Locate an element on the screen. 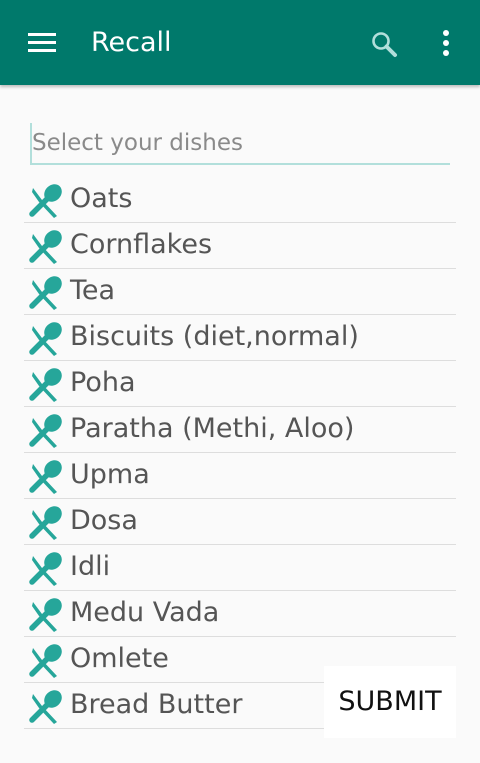 Image resolution: width=480 pixels, height=763 pixels. hamburger-menu-icon is located at coordinates (42, 43).